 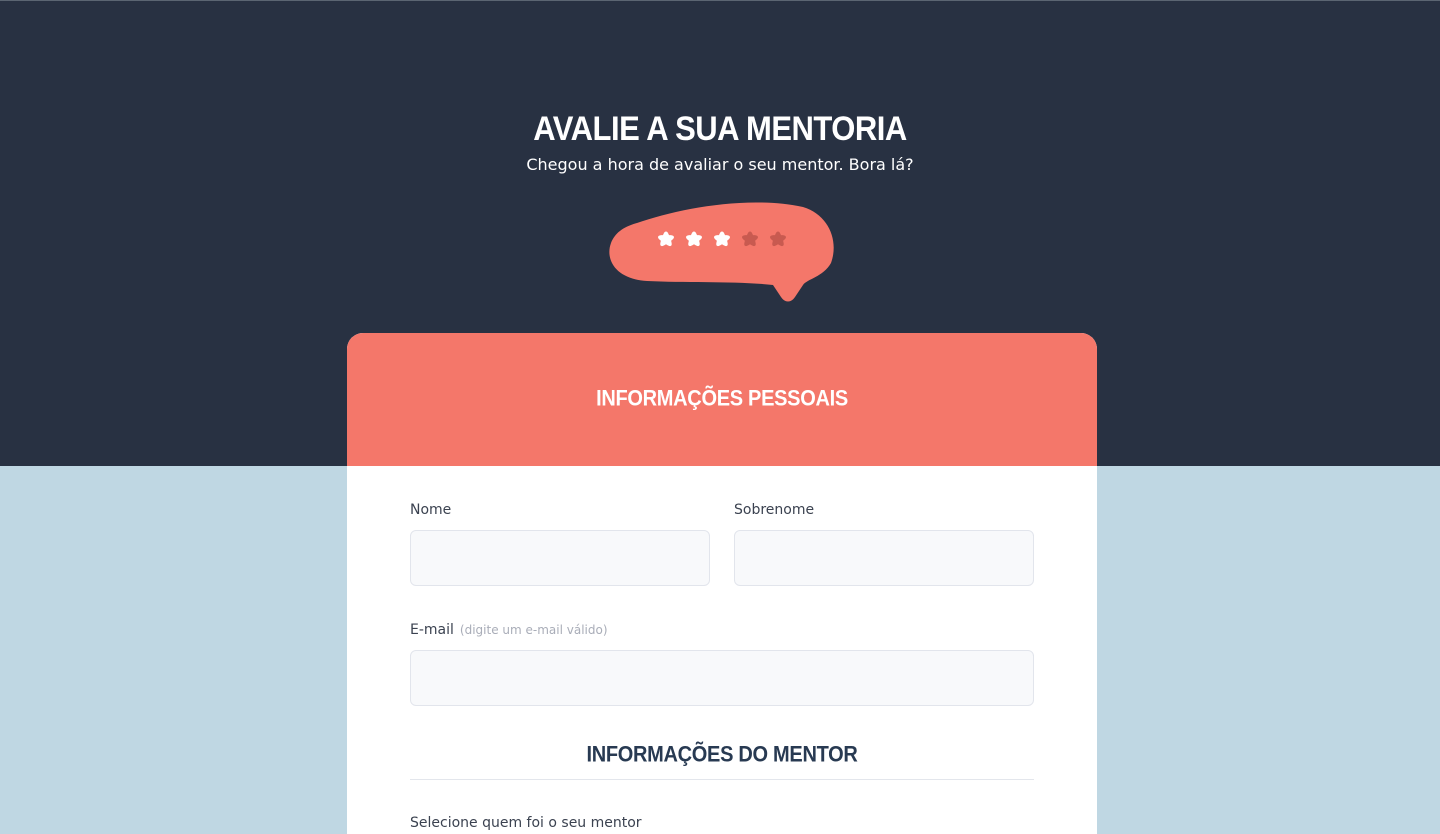 I want to click on email-input, so click(x=722, y=678).